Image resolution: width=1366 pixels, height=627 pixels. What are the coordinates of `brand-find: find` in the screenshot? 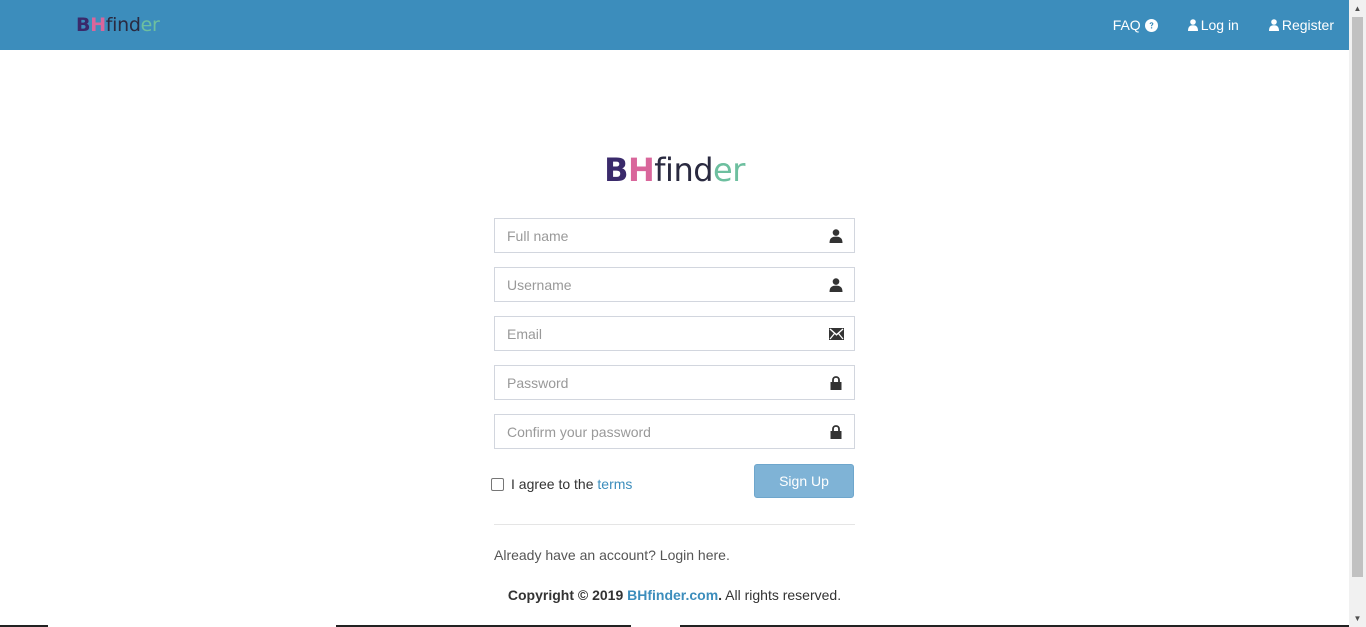 It's located at (123, 25).